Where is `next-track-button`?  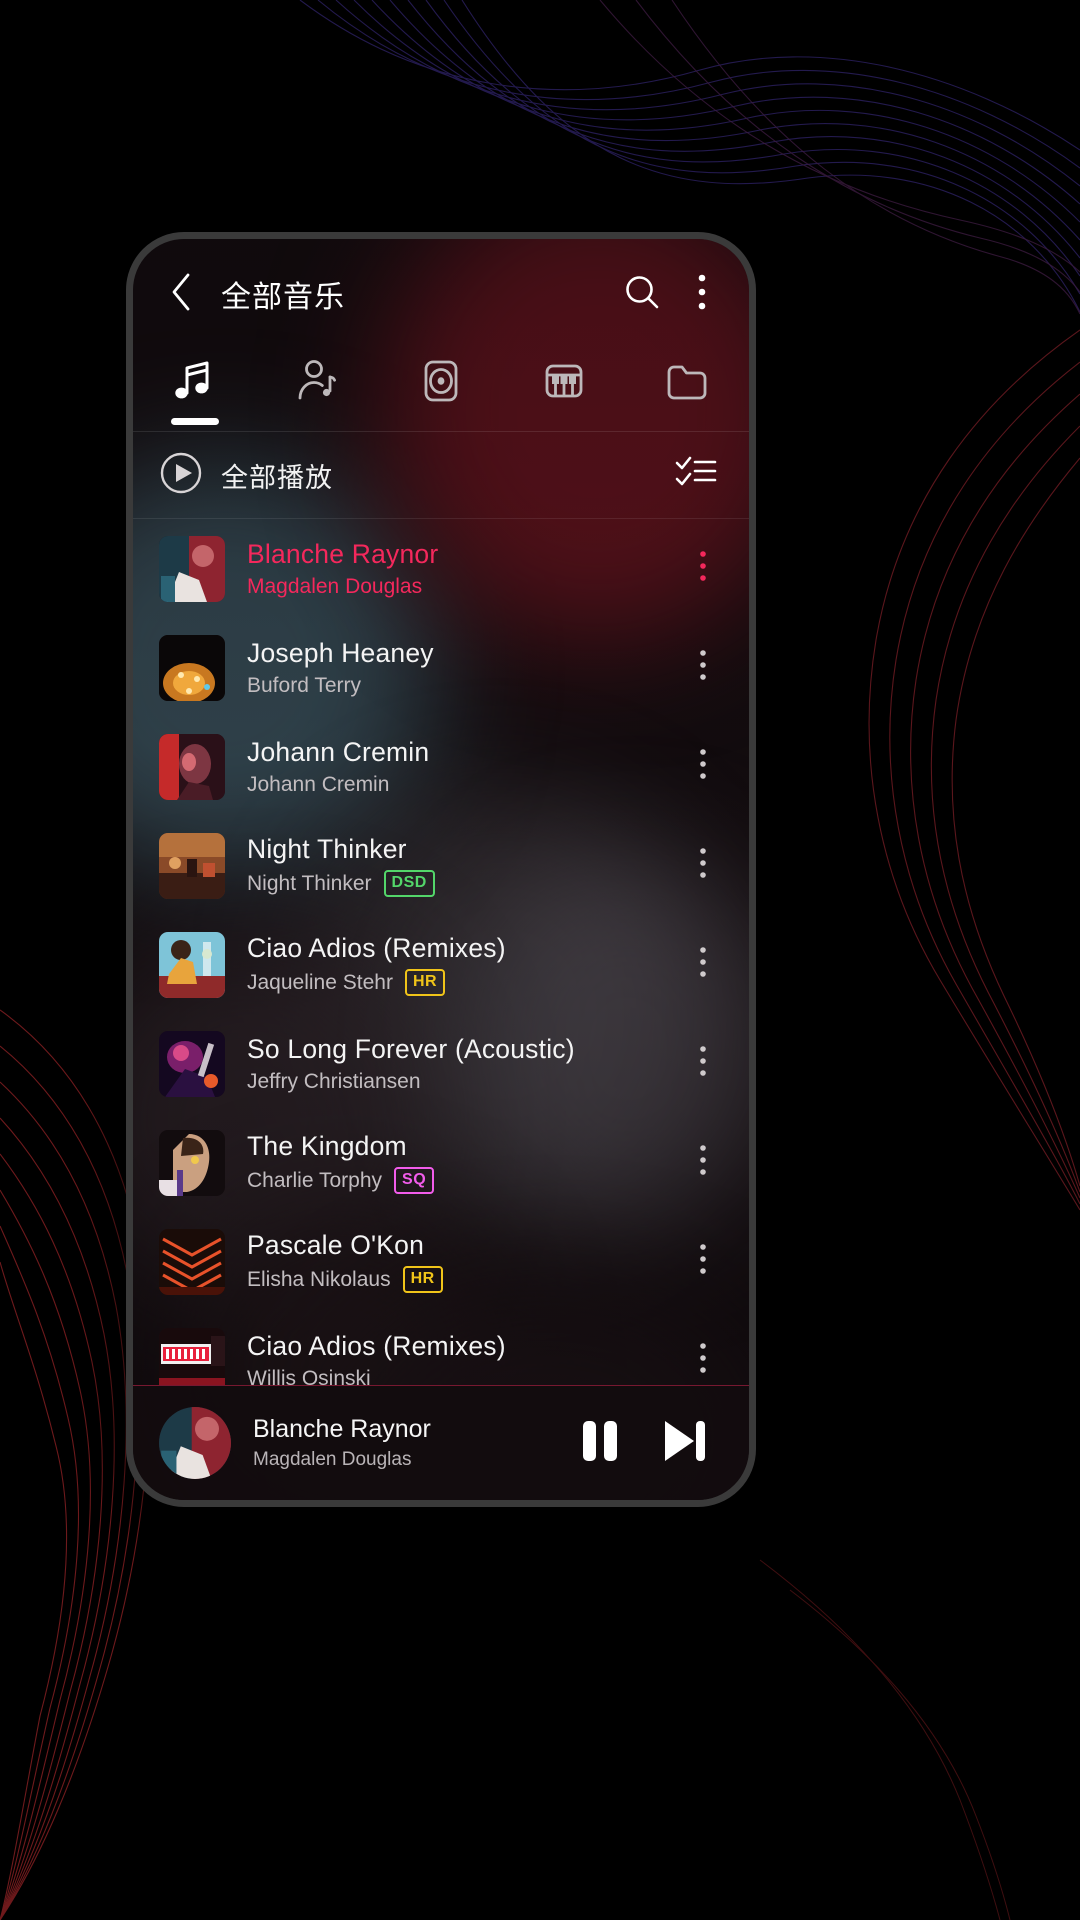 next-track-button is located at coordinates (684, 1443).